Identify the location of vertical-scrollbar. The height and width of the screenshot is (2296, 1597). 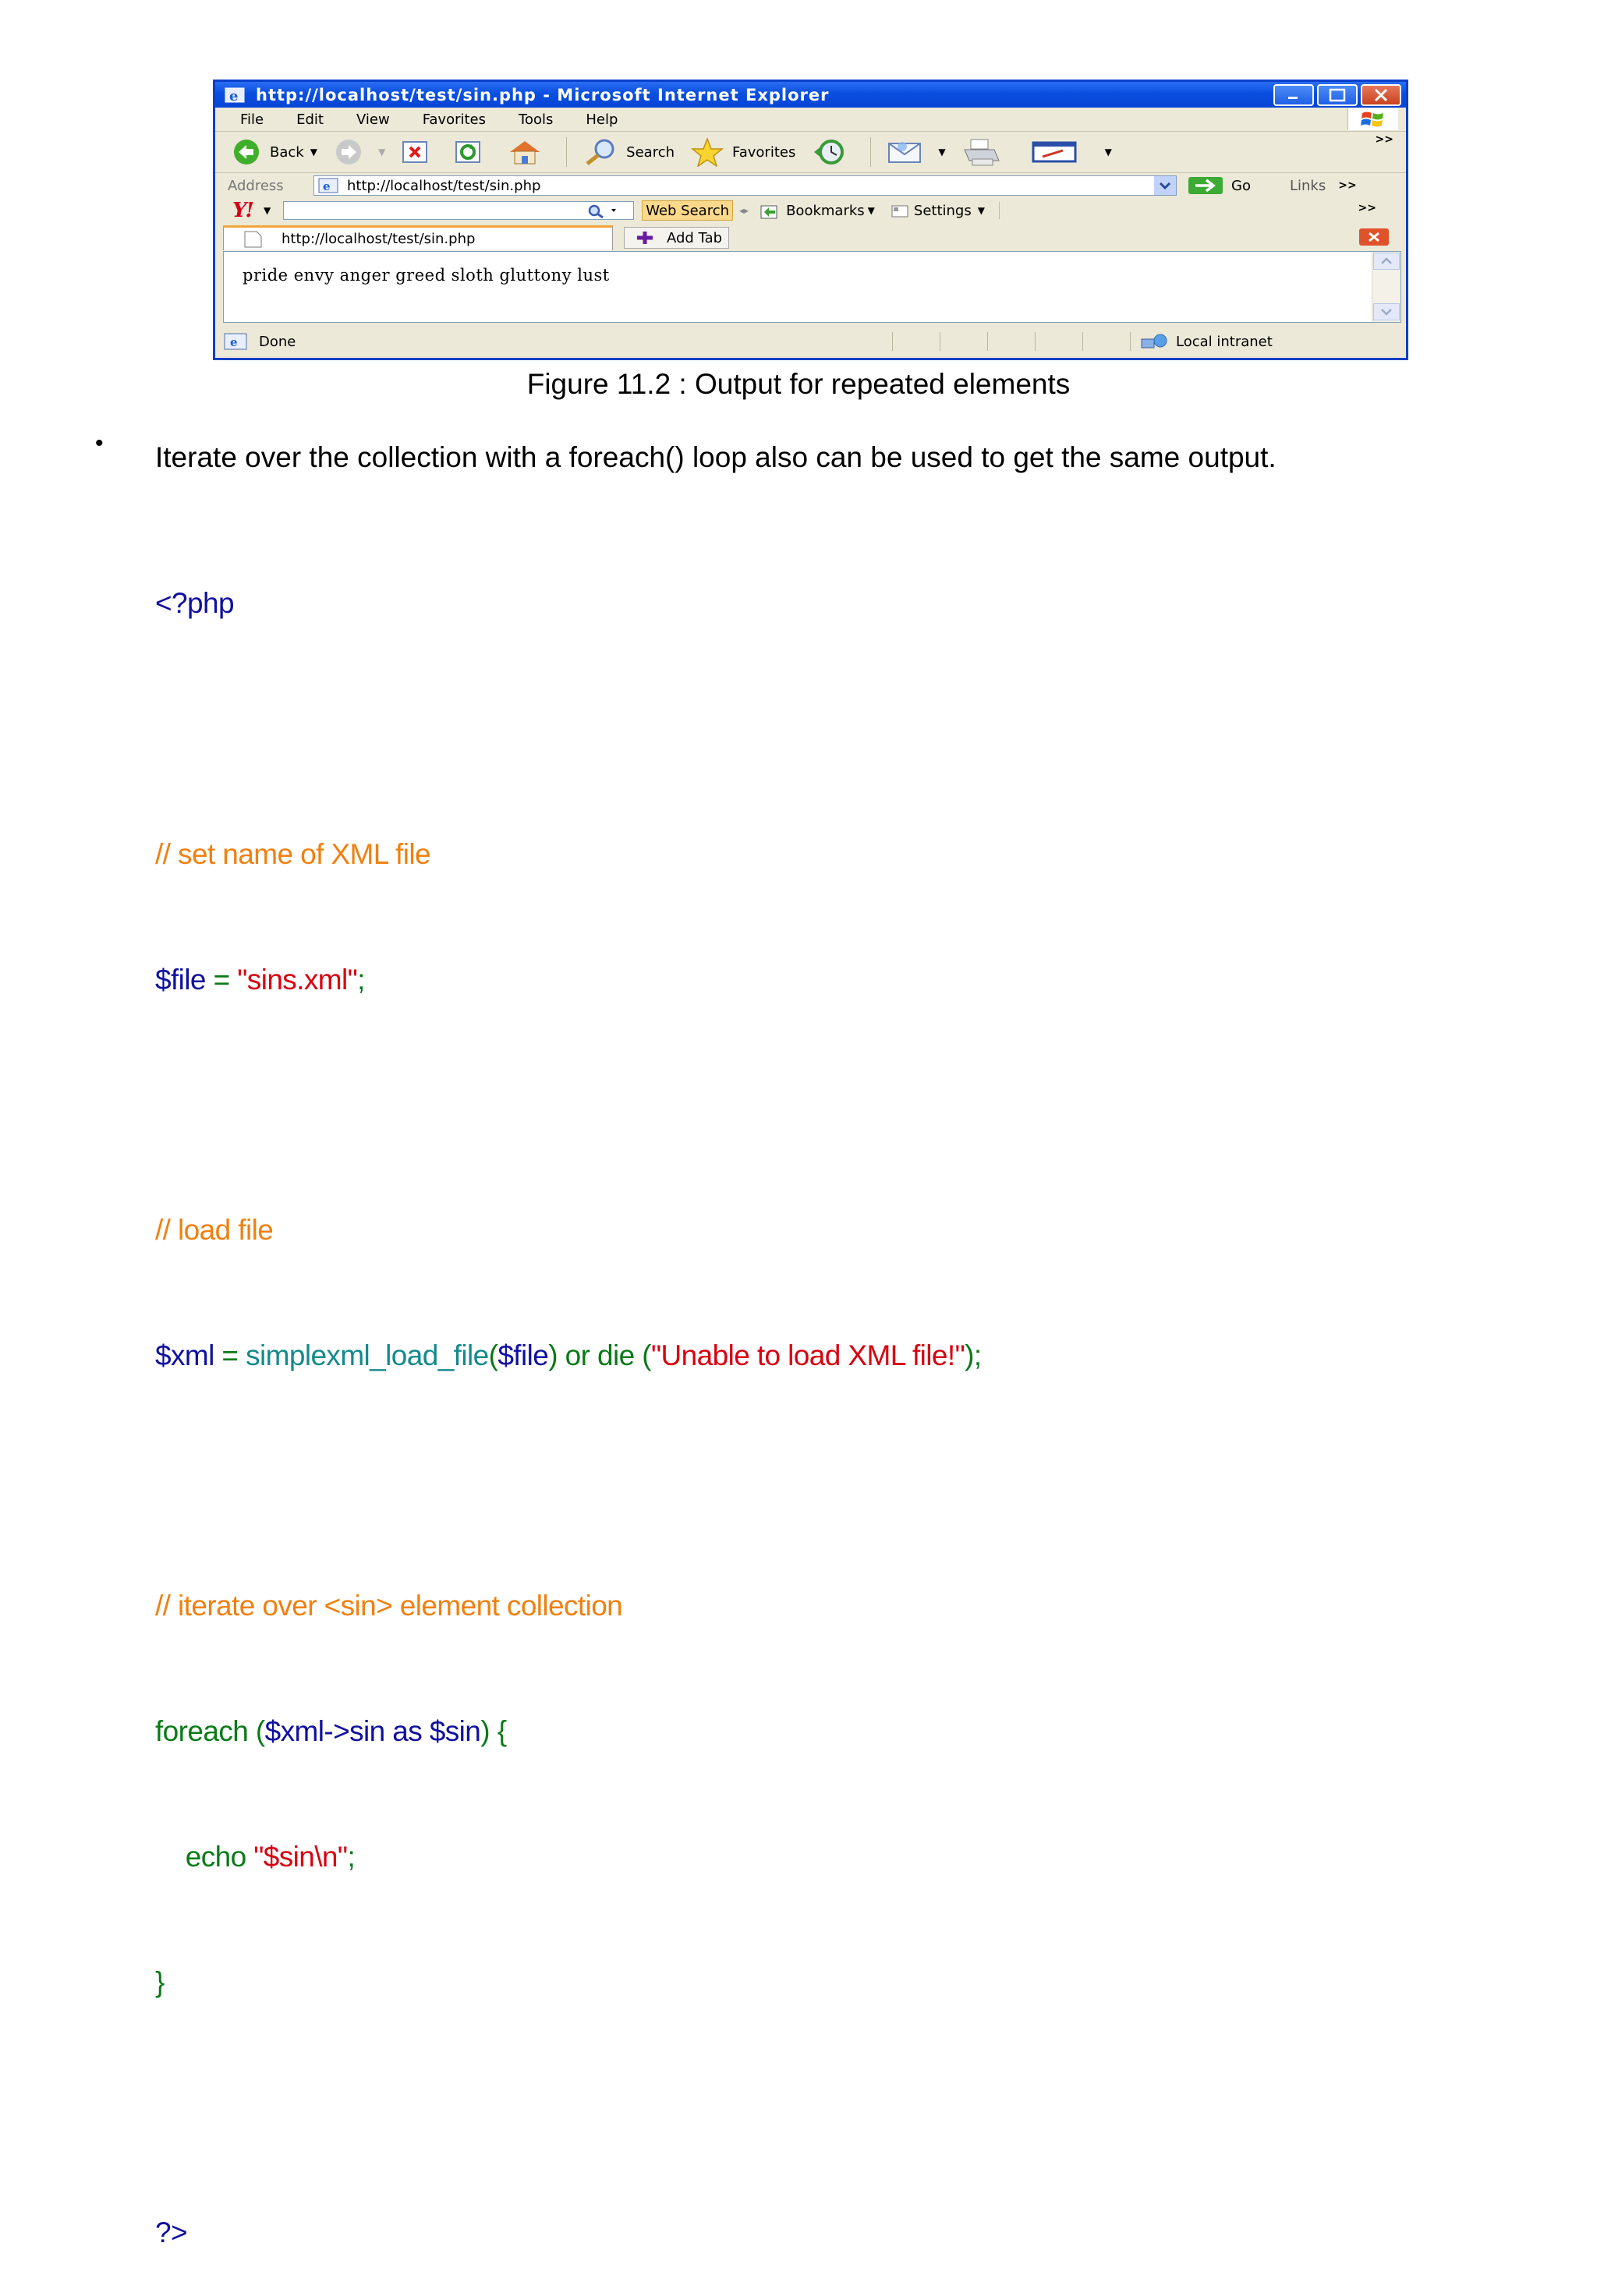
(1386, 287).